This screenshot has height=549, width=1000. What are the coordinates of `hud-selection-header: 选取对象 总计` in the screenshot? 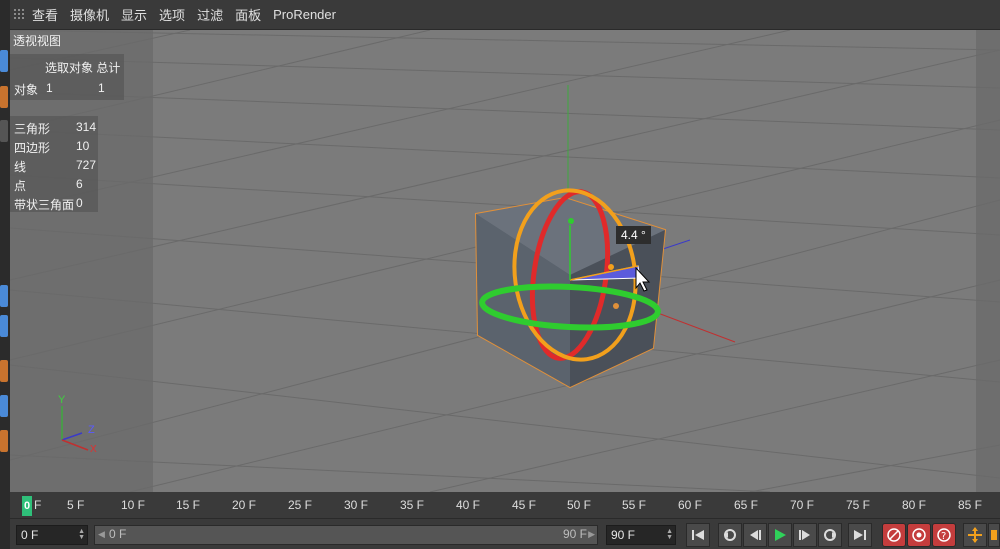 It's located at (83, 68).